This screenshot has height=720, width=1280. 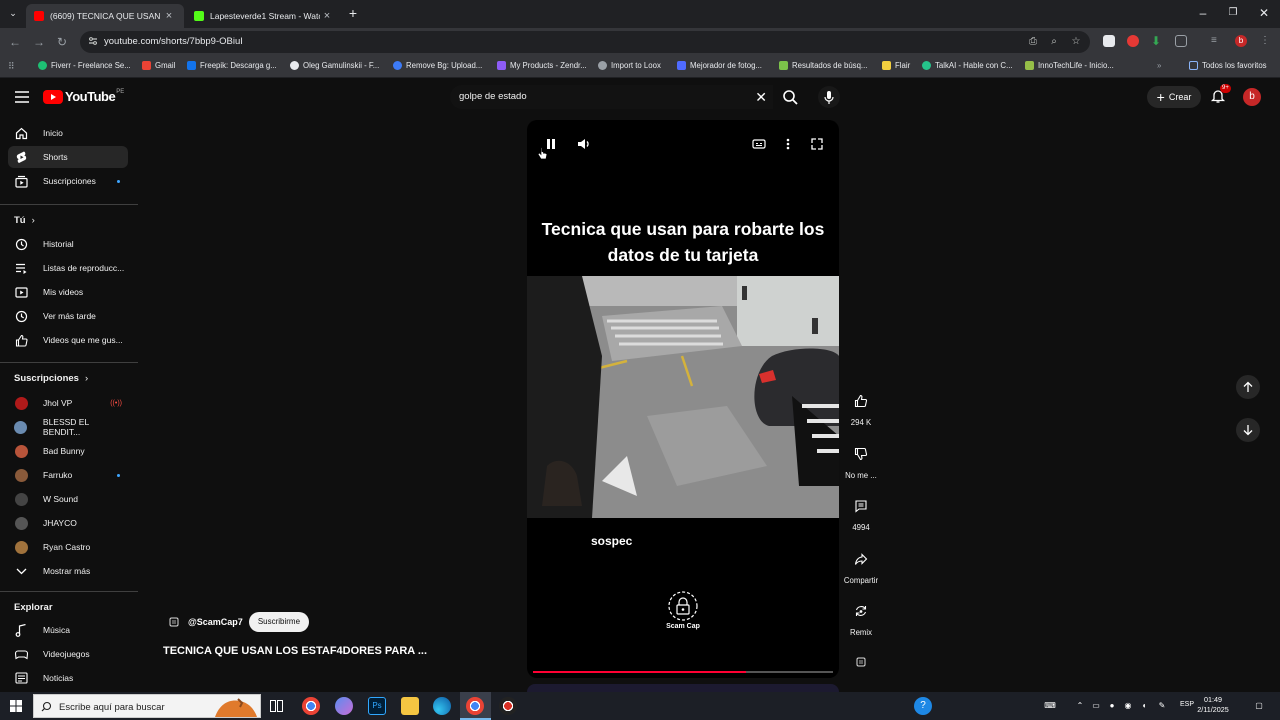 I want to click on system-clock: 01:49 2/11/2025, so click(x=1213, y=705).